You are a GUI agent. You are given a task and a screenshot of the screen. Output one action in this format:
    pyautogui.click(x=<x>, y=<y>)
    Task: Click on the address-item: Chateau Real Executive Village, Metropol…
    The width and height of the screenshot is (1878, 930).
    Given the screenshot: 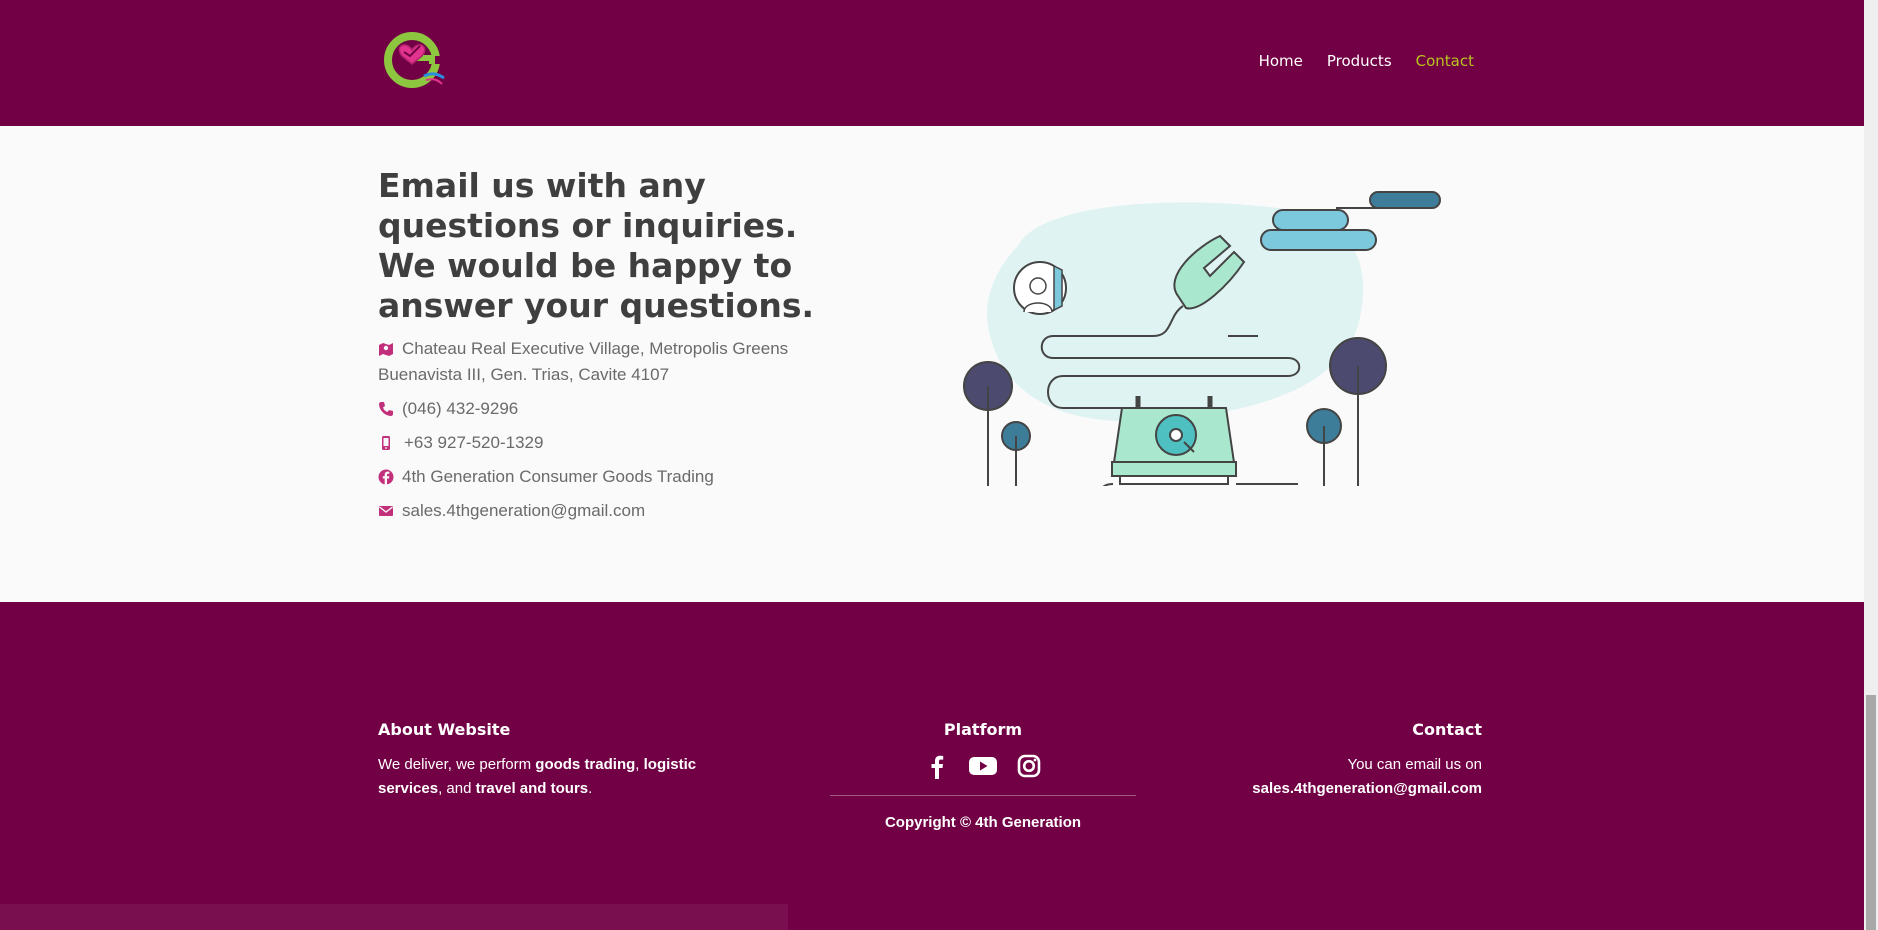 What is the action you would take?
    pyautogui.click(x=583, y=362)
    